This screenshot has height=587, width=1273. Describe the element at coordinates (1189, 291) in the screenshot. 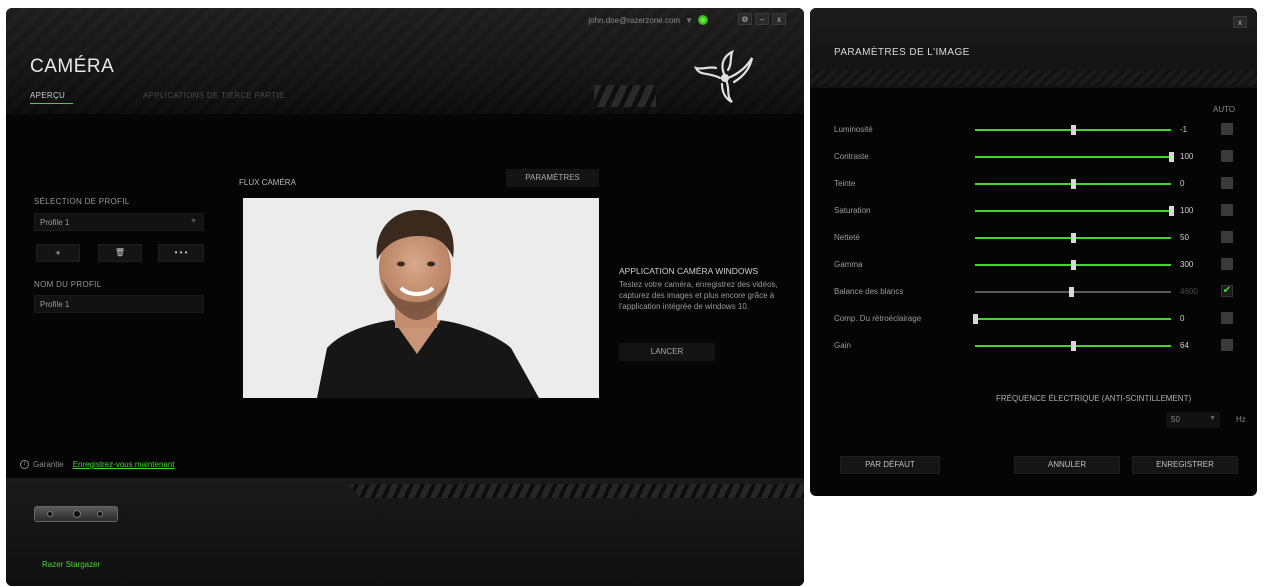

I see `slider-value: 4600` at that location.